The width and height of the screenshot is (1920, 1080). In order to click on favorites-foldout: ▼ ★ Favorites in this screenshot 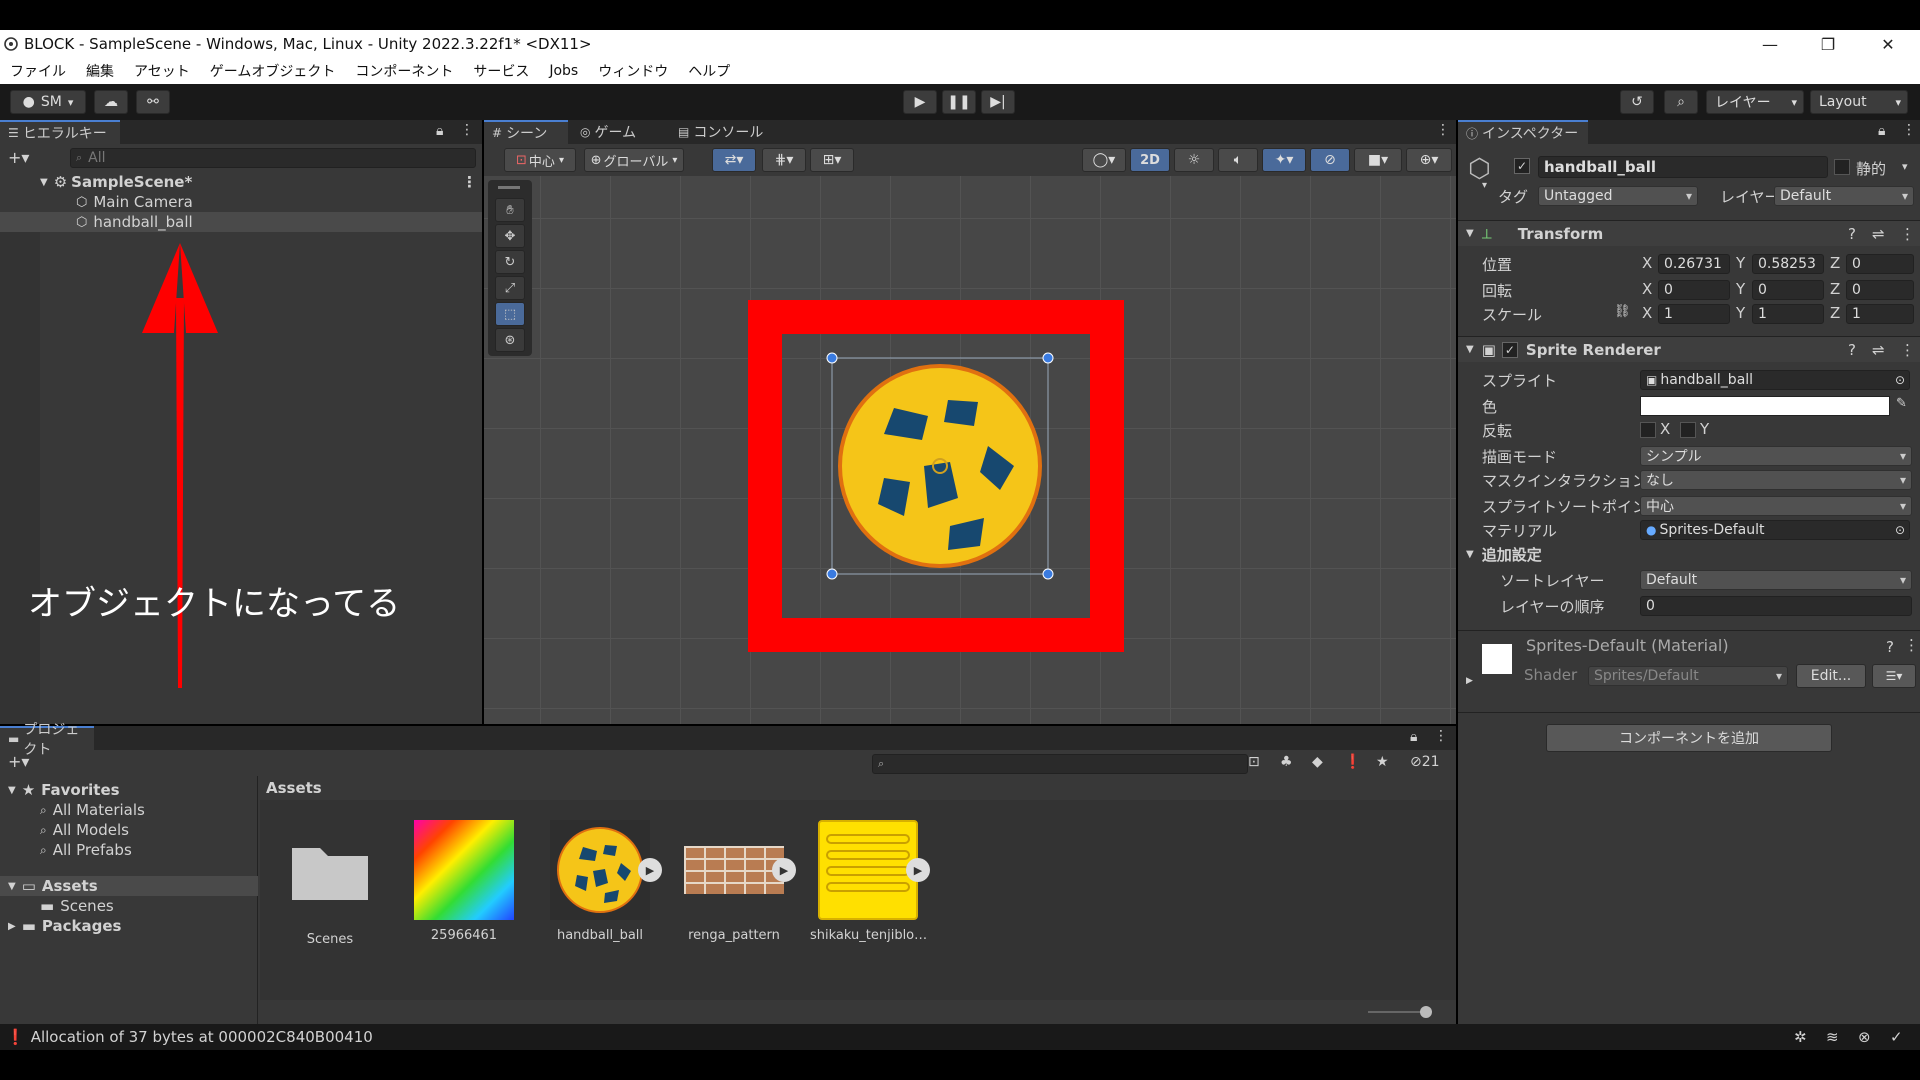, I will do `click(64, 790)`.